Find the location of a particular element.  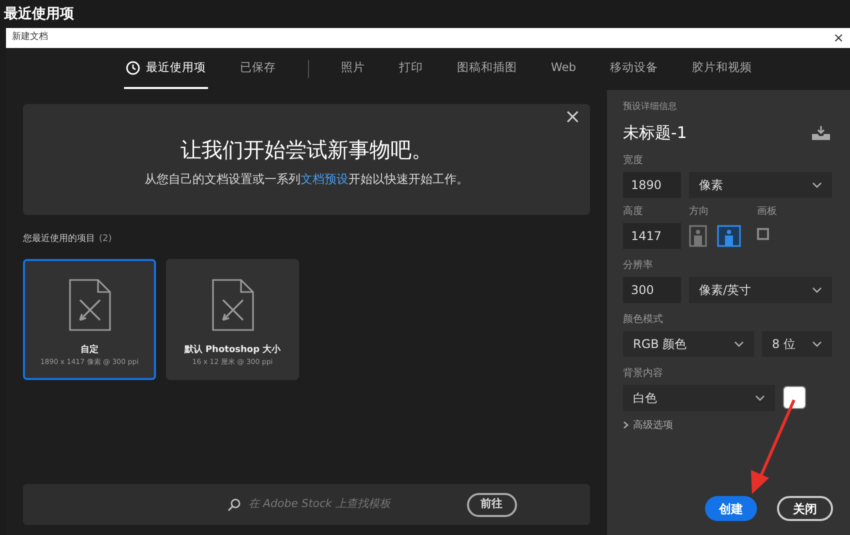

resolution-unit-dropdown: 像素/英寸 is located at coordinates (760, 289).